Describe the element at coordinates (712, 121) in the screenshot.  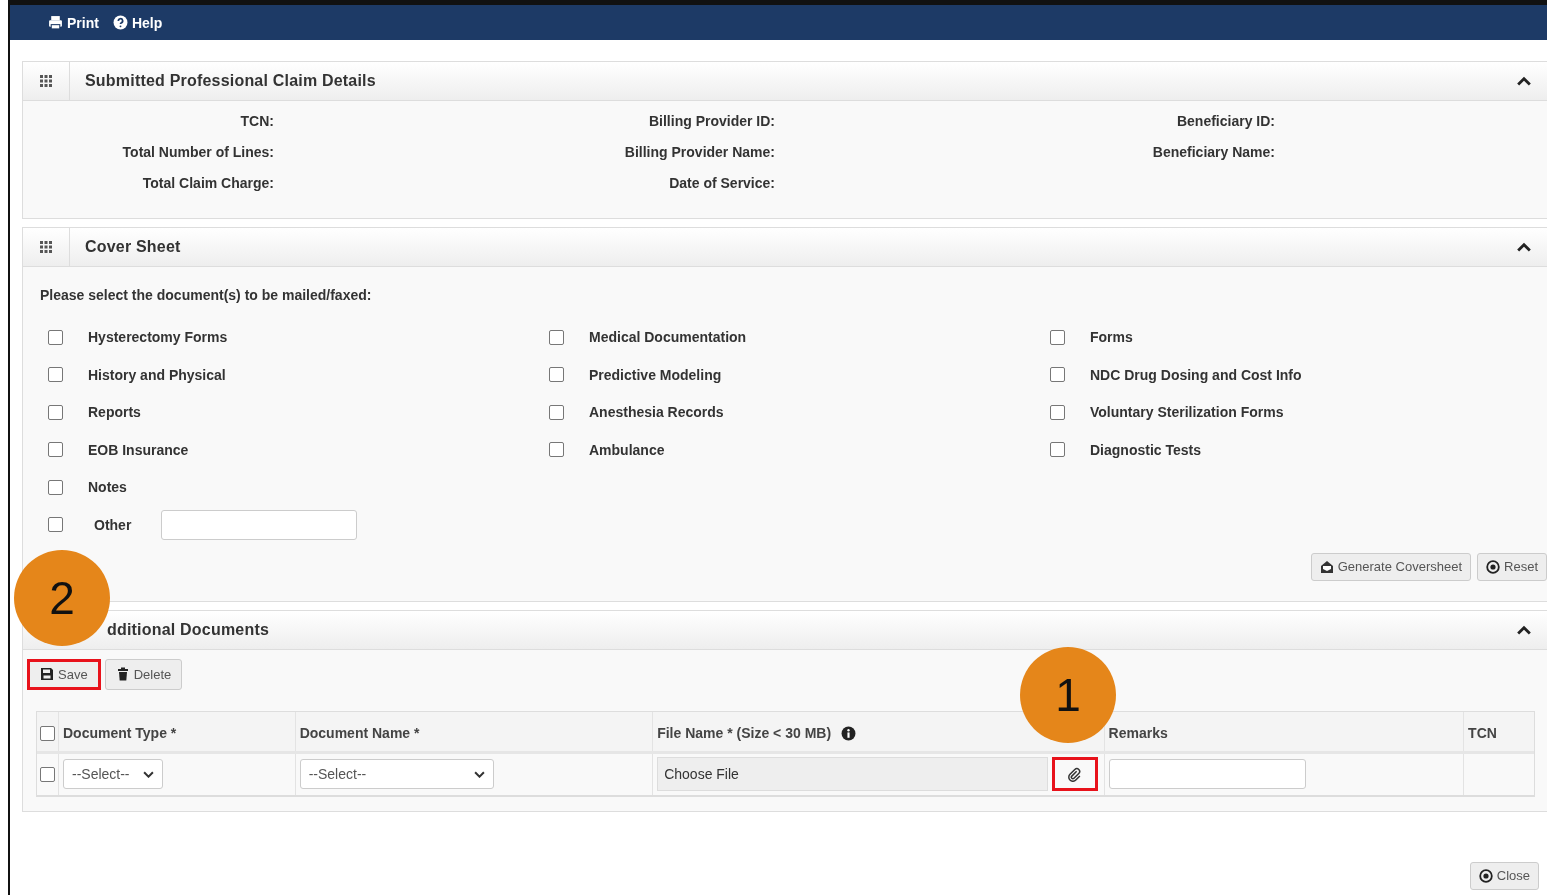
I see `field-label: Billing Provider ID:` at that location.